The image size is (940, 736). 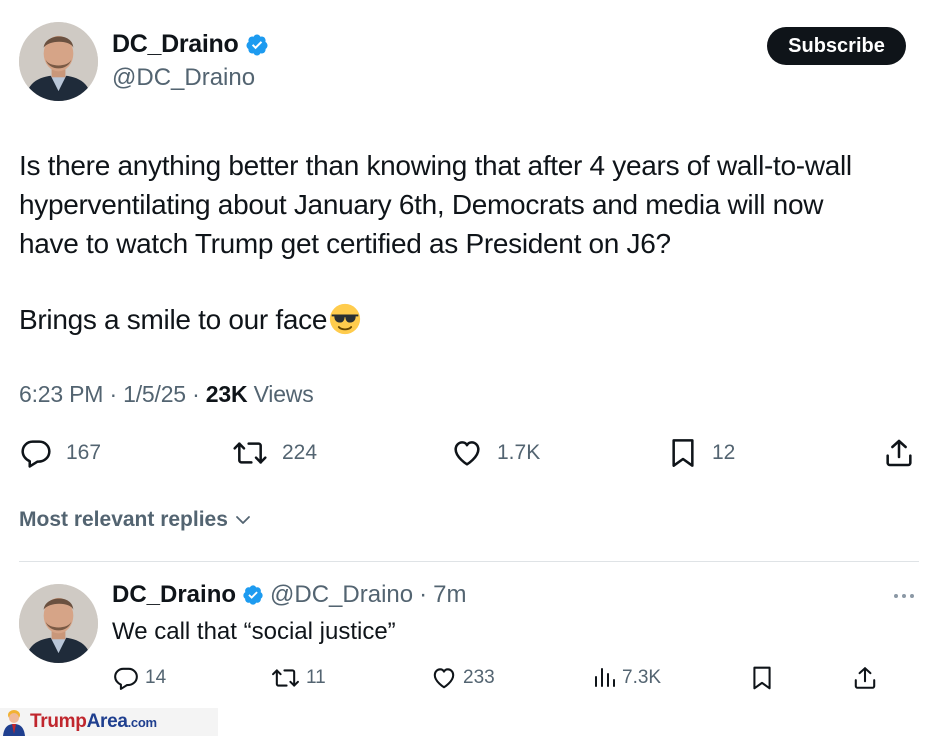 What do you see at coordinates (183, 78) in the screenshot?
I see `author-handle: @DC_Draino` at bounding box center [183, 78].